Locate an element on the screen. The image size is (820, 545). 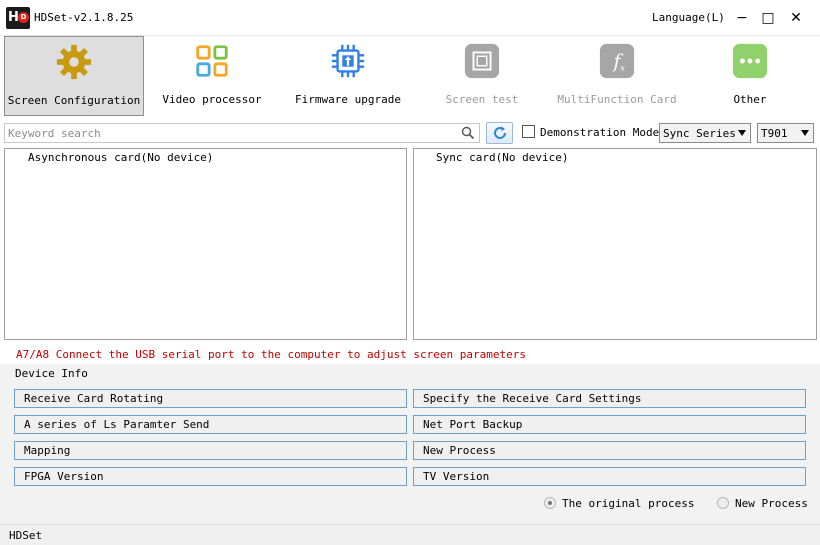
language-menu: Language(L) is located at coordinates (688, 17).